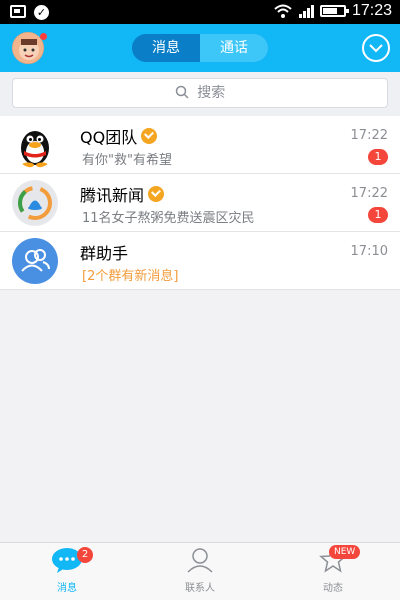  What do you see at coordinates (166, 48) in the screenshot?
I see `tab-messages: 消息` at bounding box center [166, 48].